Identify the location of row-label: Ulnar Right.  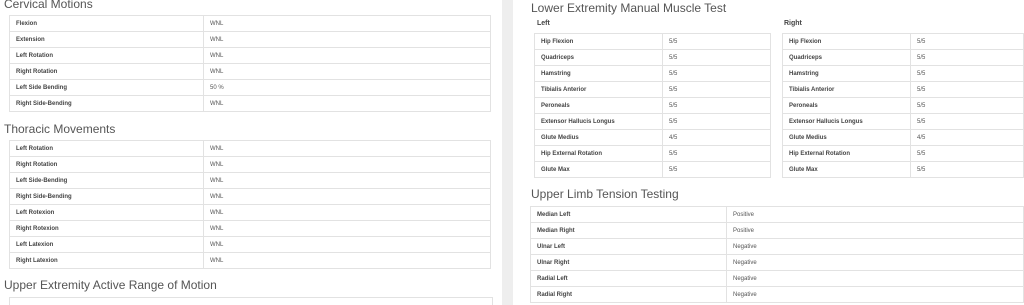
(628, 262).